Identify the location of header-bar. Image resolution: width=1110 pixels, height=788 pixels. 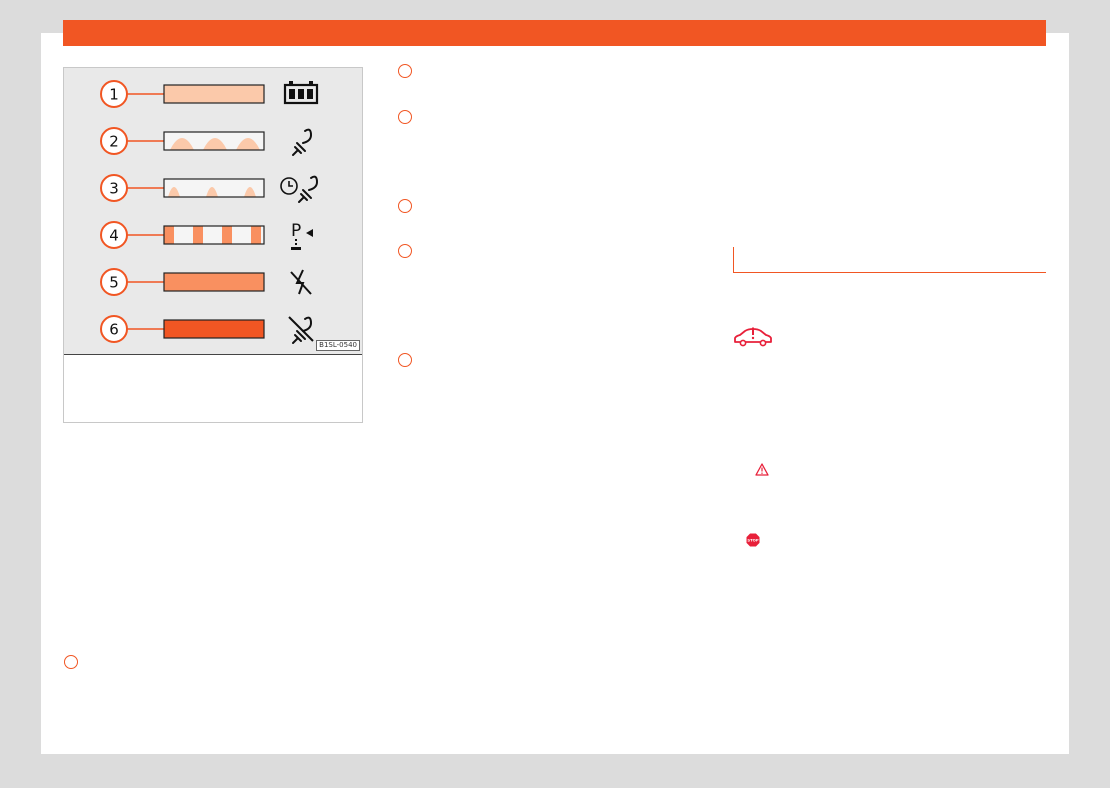
(554, 33).